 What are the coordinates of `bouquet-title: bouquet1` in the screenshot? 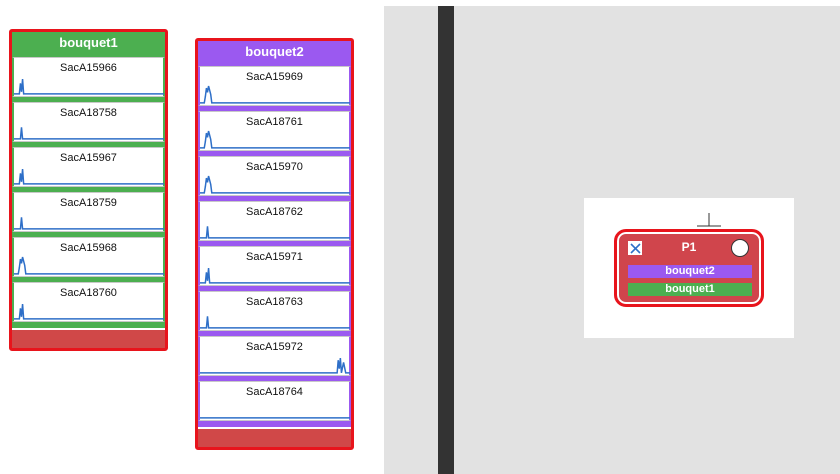 It's located at (88, 43).